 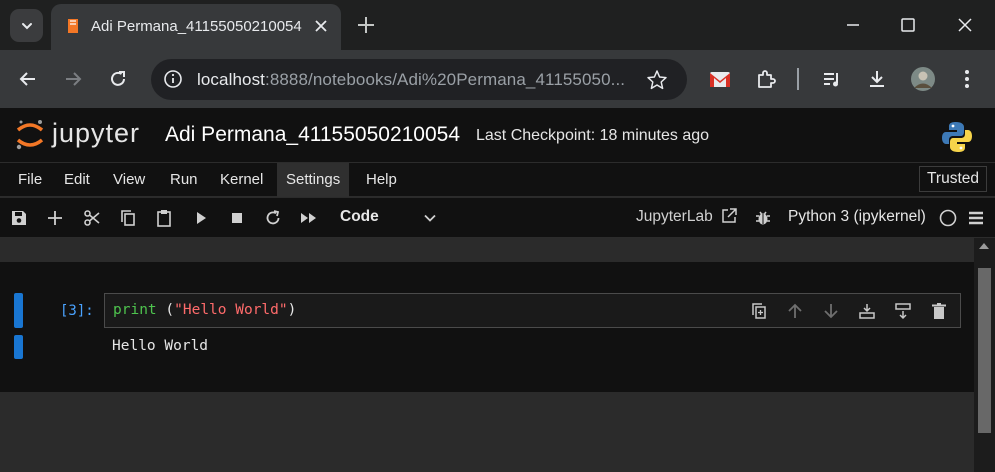 What do you see at coordinates (759, 311) in the screenshot?
I see `duplicate-cell-icon` at bounding box center [759, 311].